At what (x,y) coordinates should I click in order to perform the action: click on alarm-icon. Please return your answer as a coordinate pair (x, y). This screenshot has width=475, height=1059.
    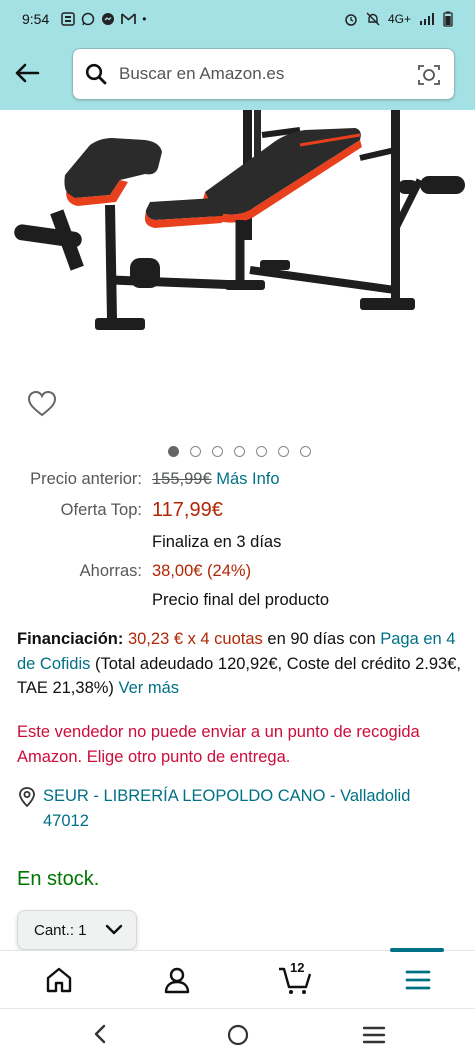
    Looking at the image, I should click on (351, 20).